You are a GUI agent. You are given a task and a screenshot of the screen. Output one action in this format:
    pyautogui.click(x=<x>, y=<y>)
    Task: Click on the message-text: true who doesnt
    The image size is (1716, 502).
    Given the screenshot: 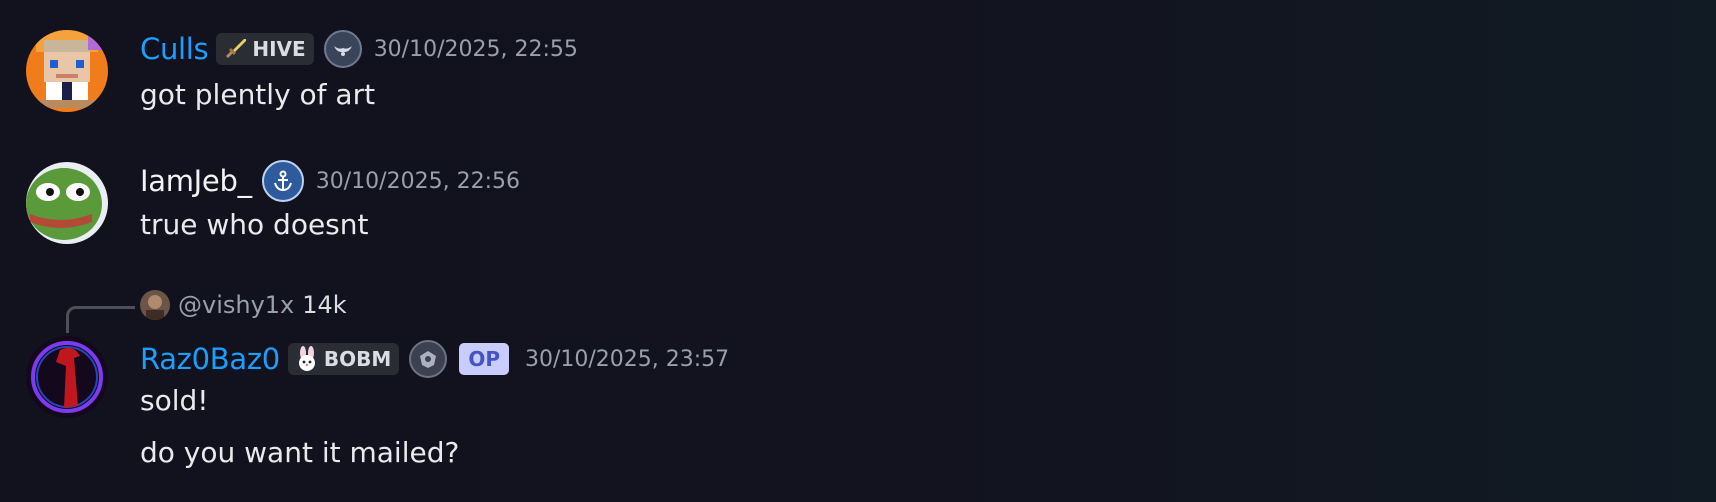 What is the action you would take?
    pyautogui.click(x=254, y=224)
    